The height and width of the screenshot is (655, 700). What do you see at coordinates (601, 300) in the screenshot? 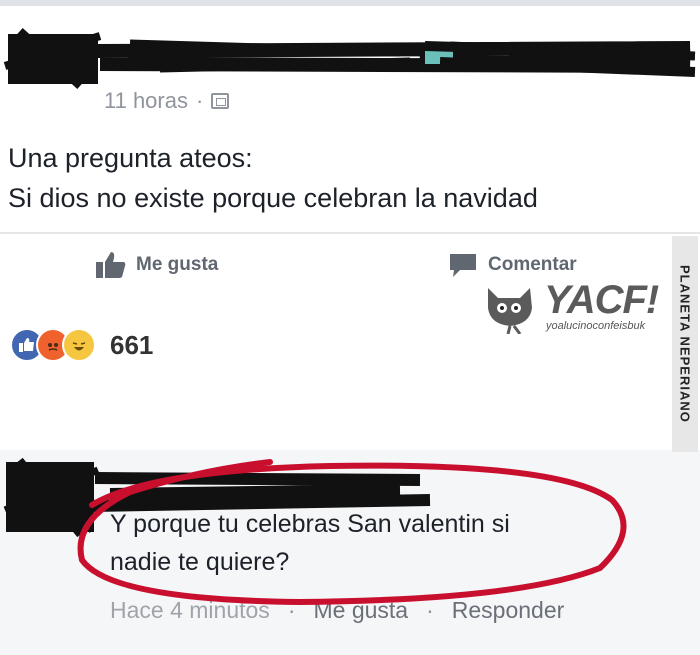
I see `yacf-logo-text: YACF!` at bounding box center [601, 300].